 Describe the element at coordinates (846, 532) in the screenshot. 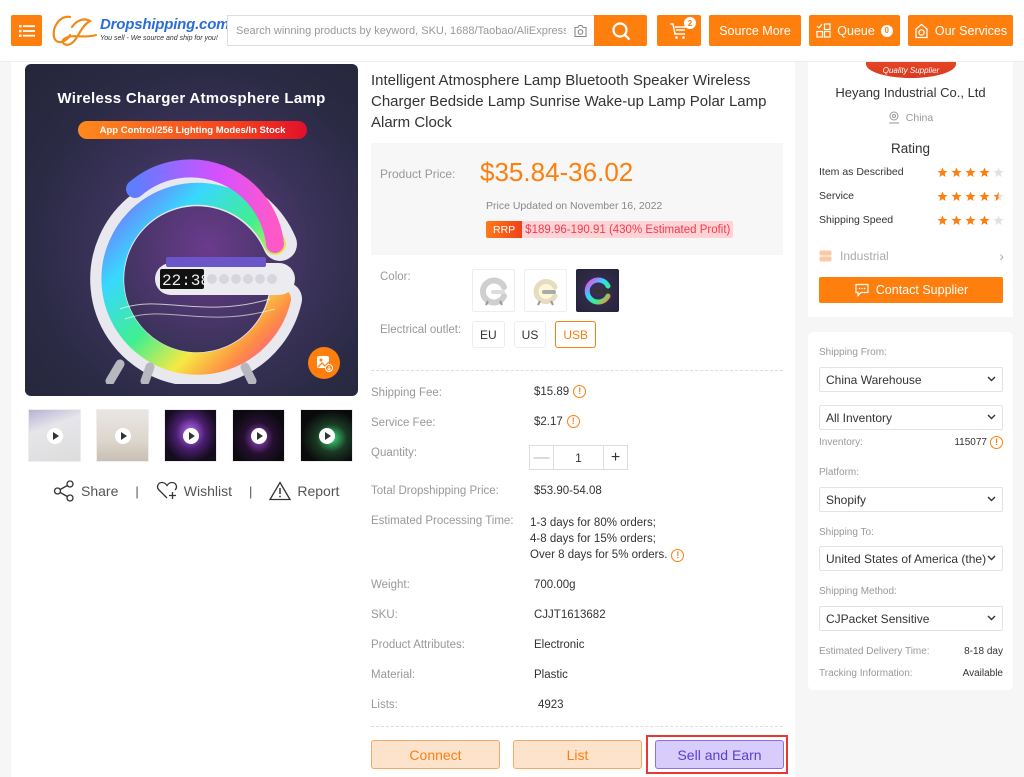

I see `shipping-to-label: Shipping To:` at that location.